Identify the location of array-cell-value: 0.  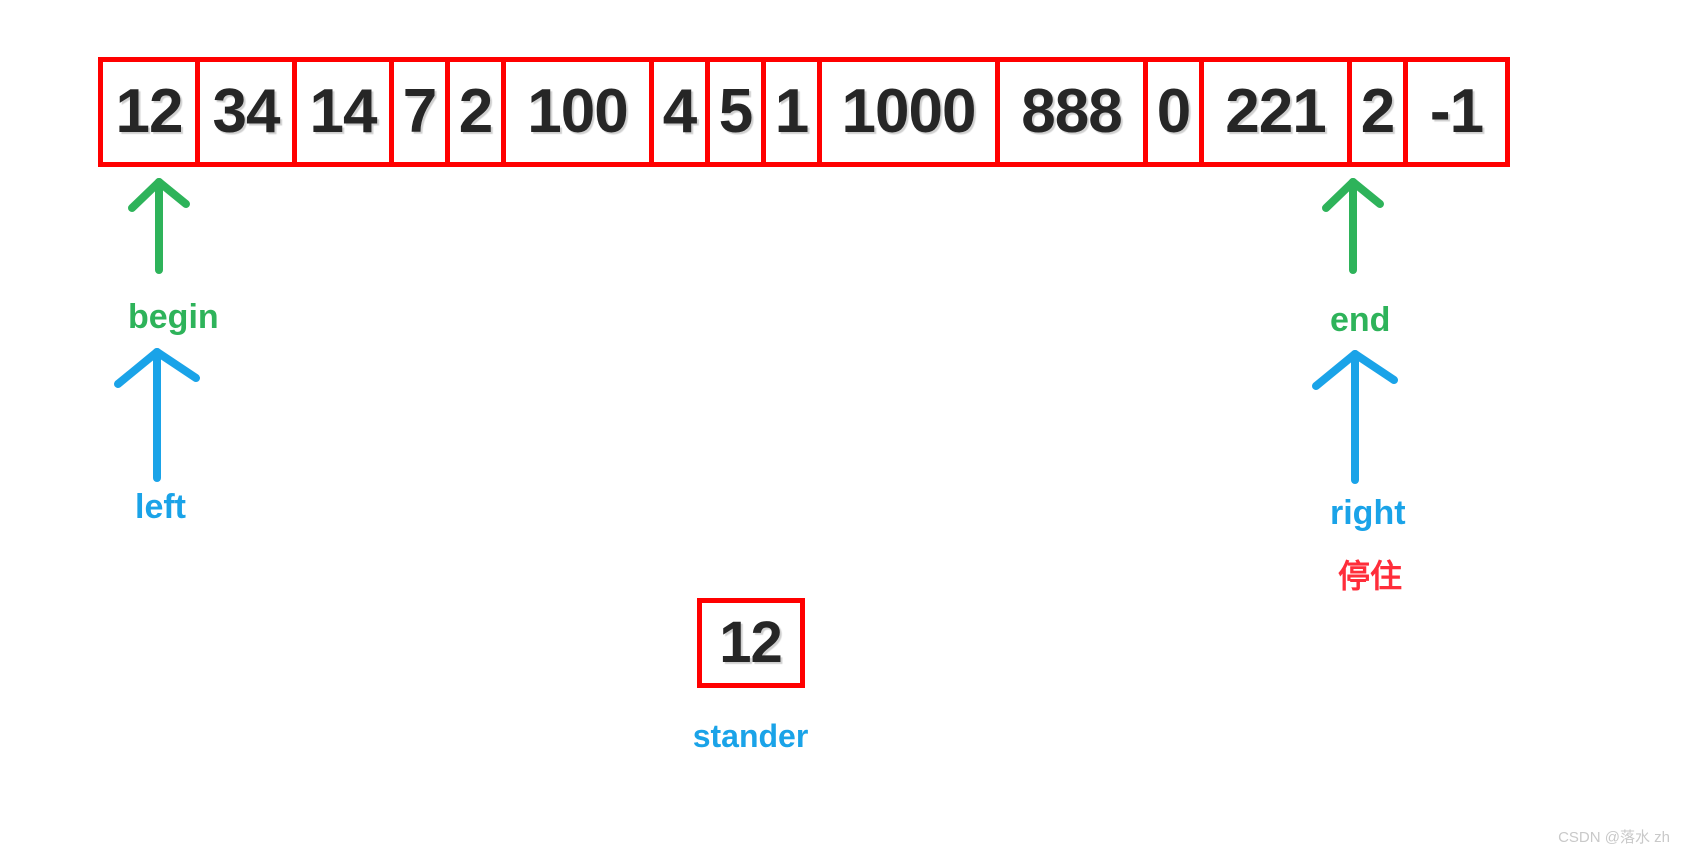
(1173, 111).